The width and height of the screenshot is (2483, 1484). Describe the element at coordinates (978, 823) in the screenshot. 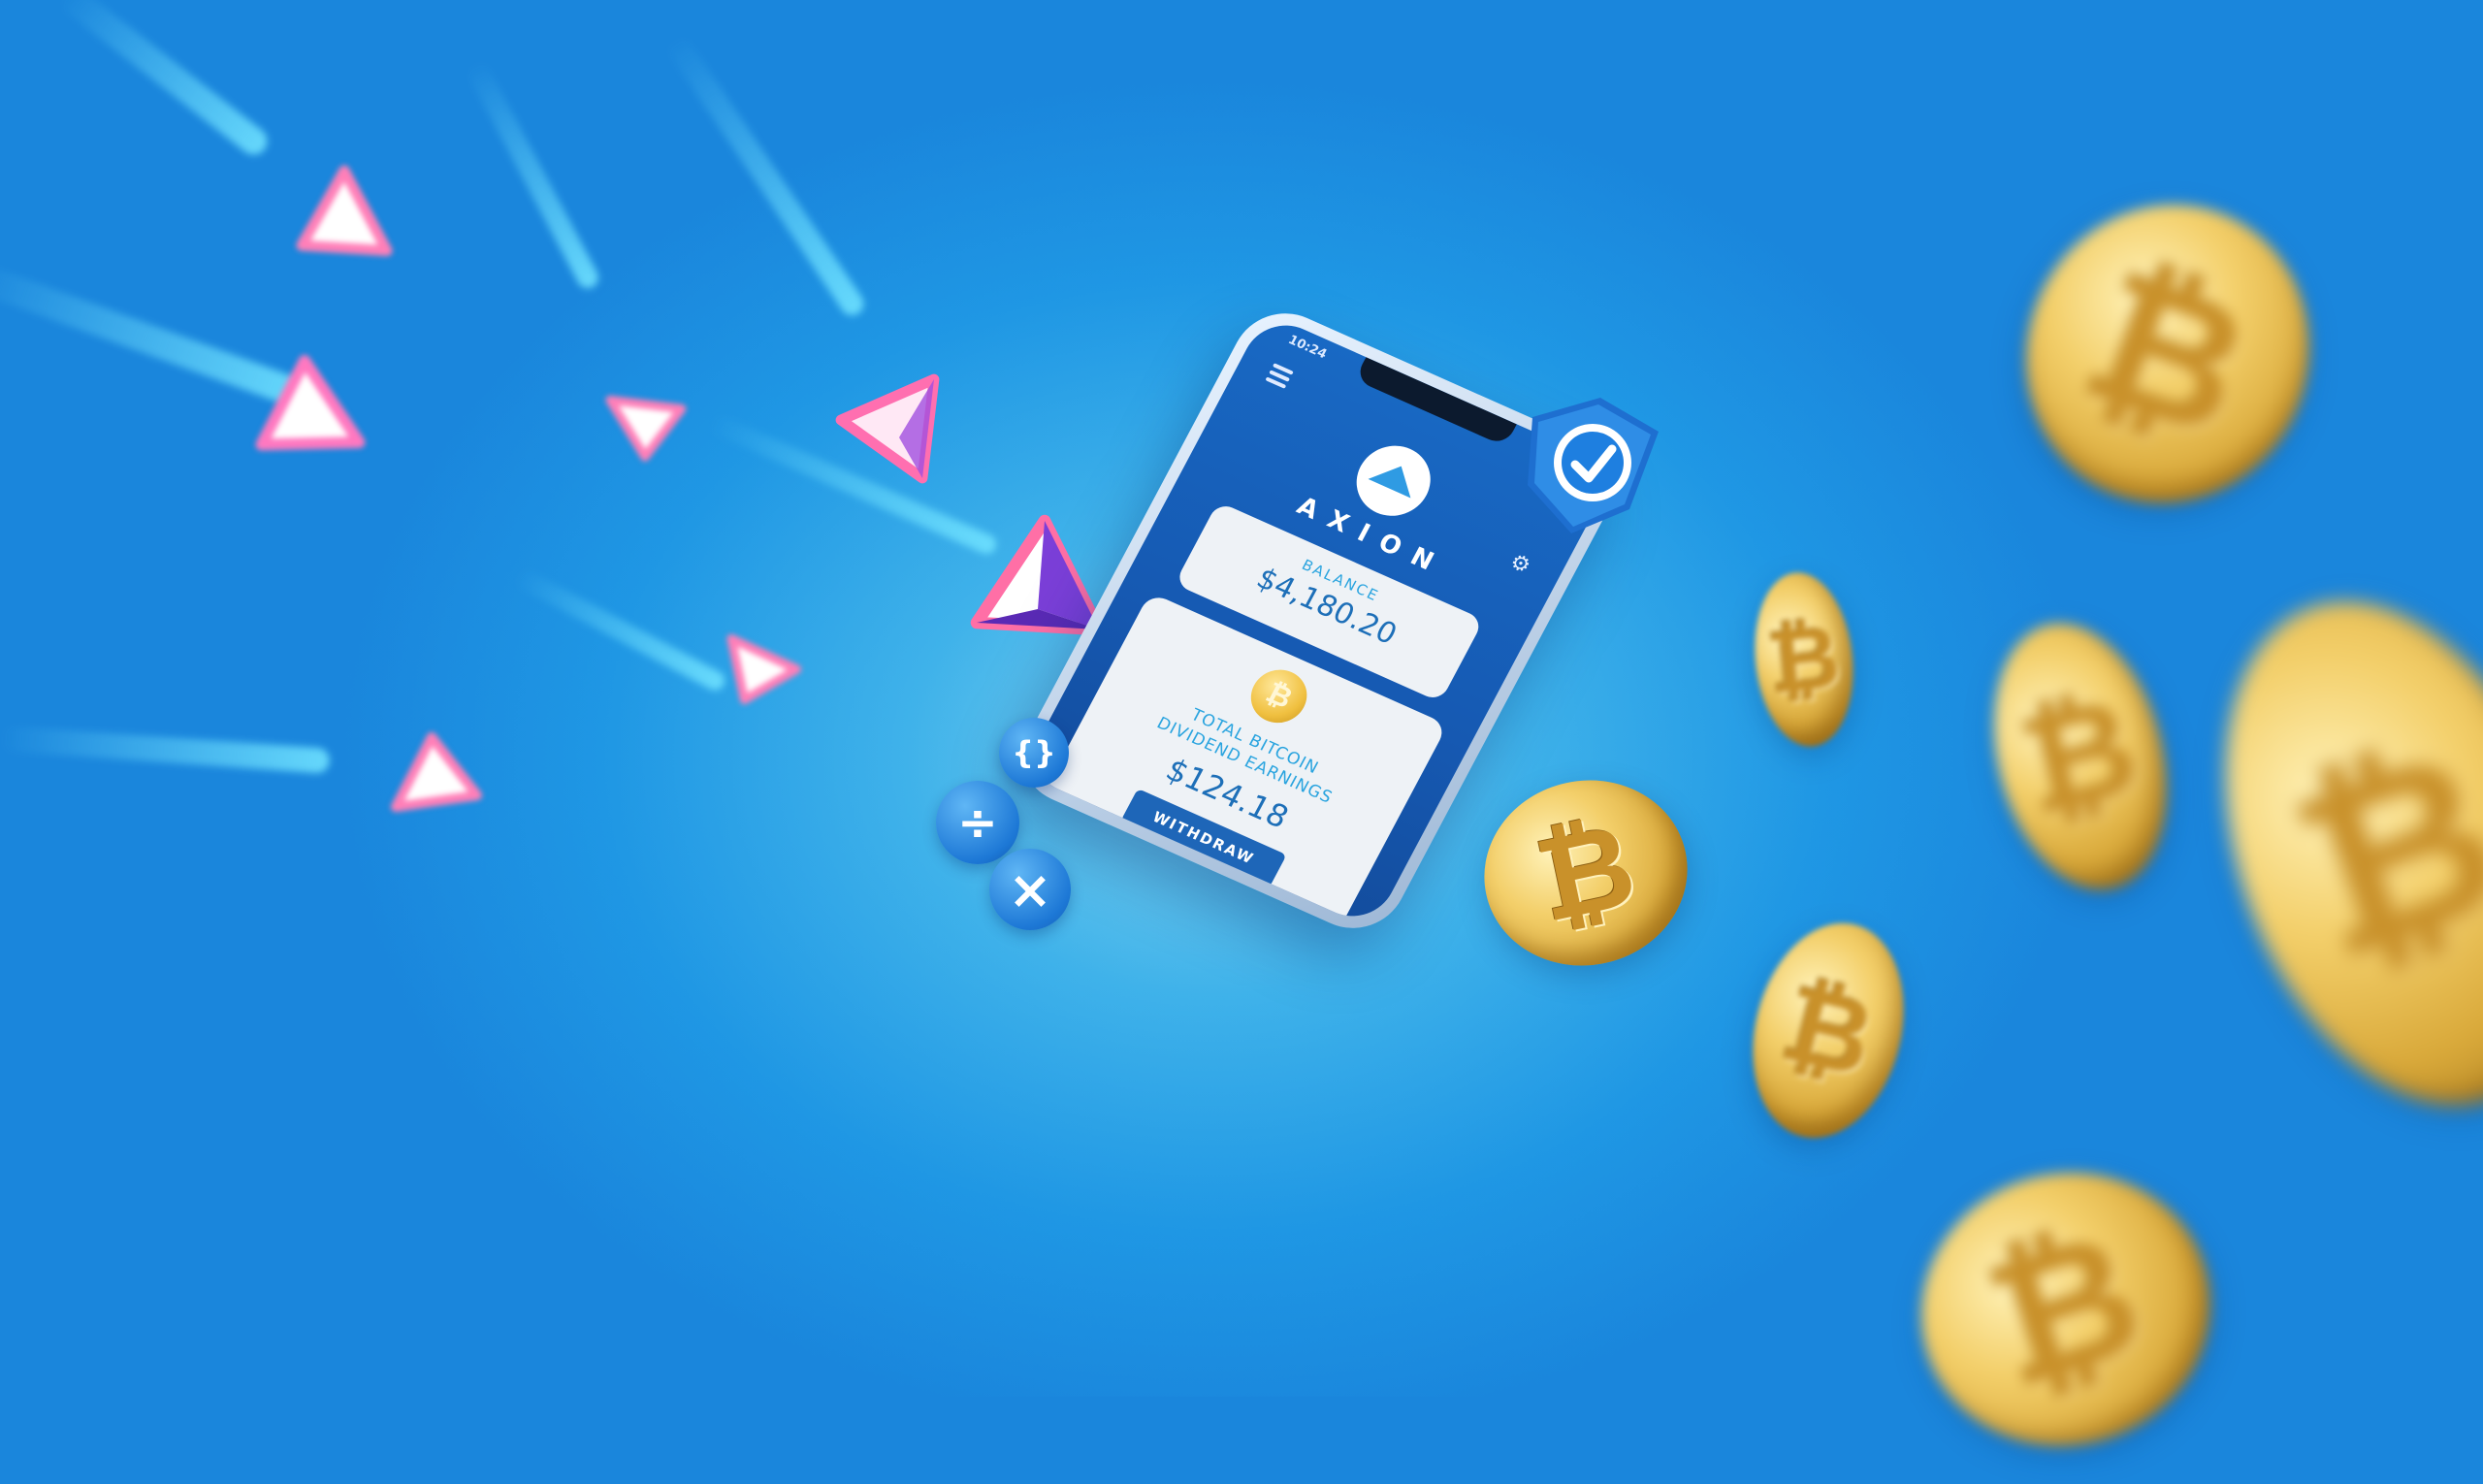

I see `divide-icon: ÷` at that location.